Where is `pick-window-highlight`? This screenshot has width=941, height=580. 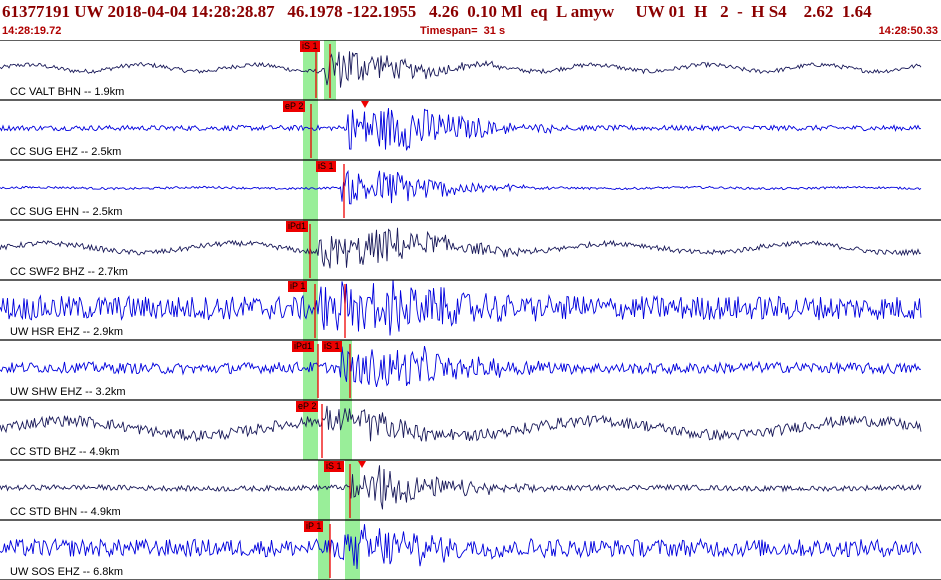
pick-window-highlight is located at coordinates (346, 430).